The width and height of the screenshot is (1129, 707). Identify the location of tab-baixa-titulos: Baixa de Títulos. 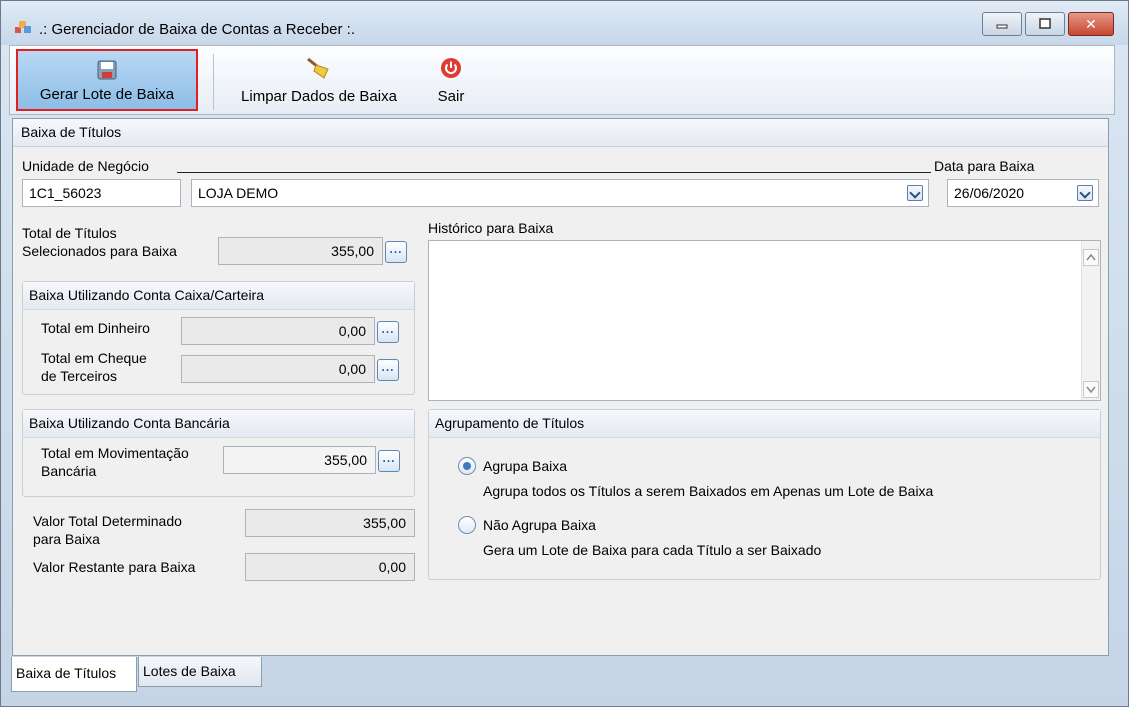
(74, 674).